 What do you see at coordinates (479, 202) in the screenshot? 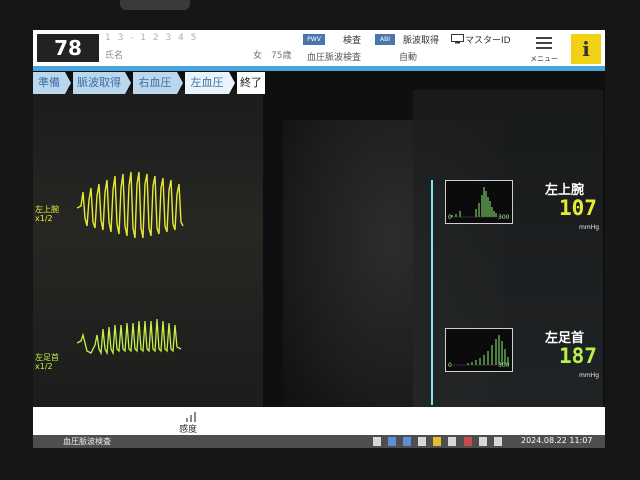
I see `oscillometric-plot-left-arm: 0 300` at bounding box center [479, 202].